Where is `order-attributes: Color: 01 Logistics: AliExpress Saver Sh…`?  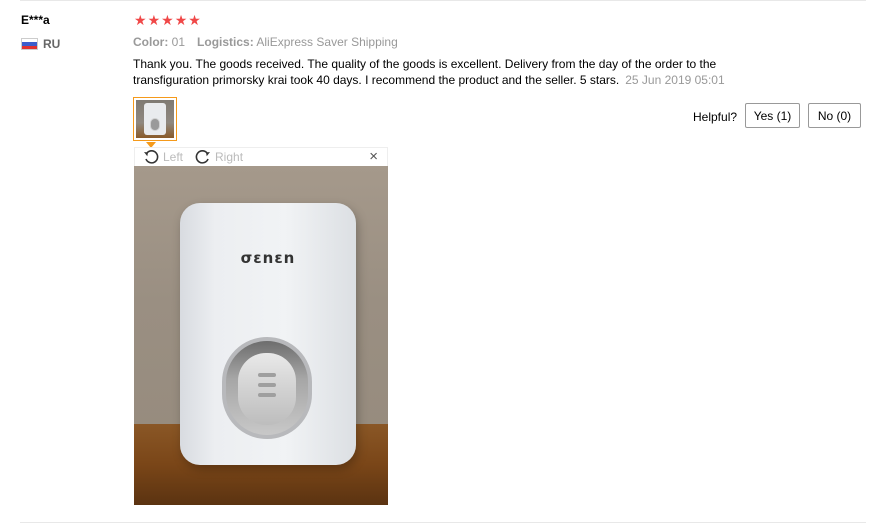
order-attributes: Color: 01 Logistics: AliExpress Saver Sh… is located at coordinates (265, 42).